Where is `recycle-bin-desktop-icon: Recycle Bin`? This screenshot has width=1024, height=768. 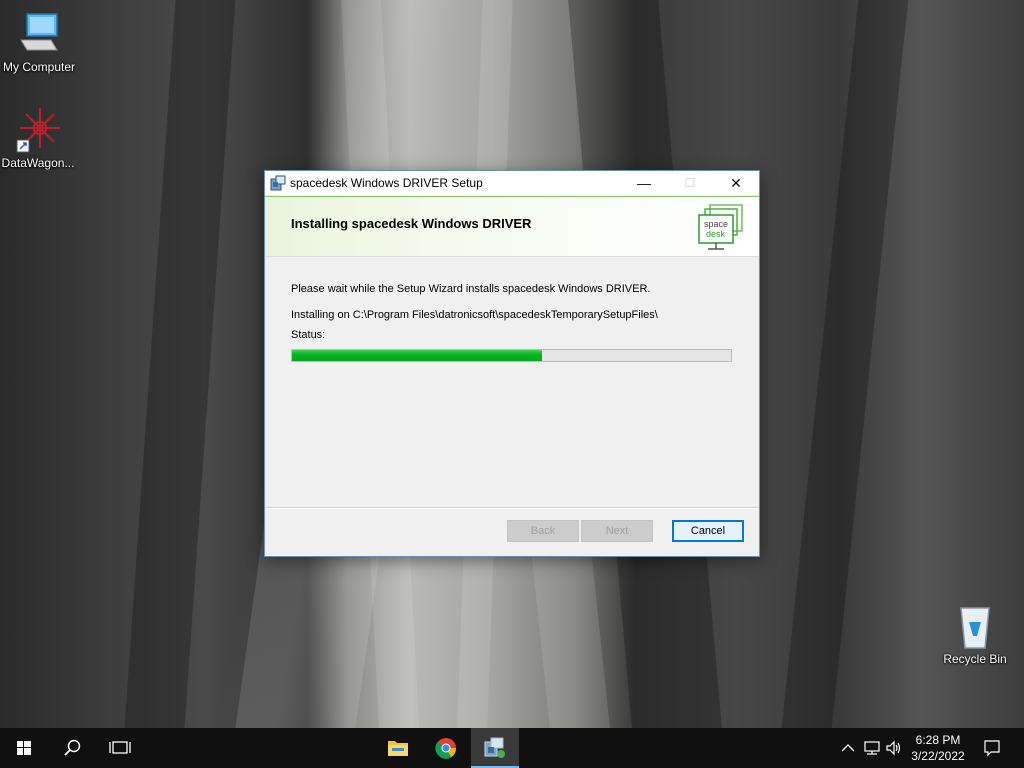
recycle-bin-desktop-icon: Recycle Bin is located at coordinates (975, 634).